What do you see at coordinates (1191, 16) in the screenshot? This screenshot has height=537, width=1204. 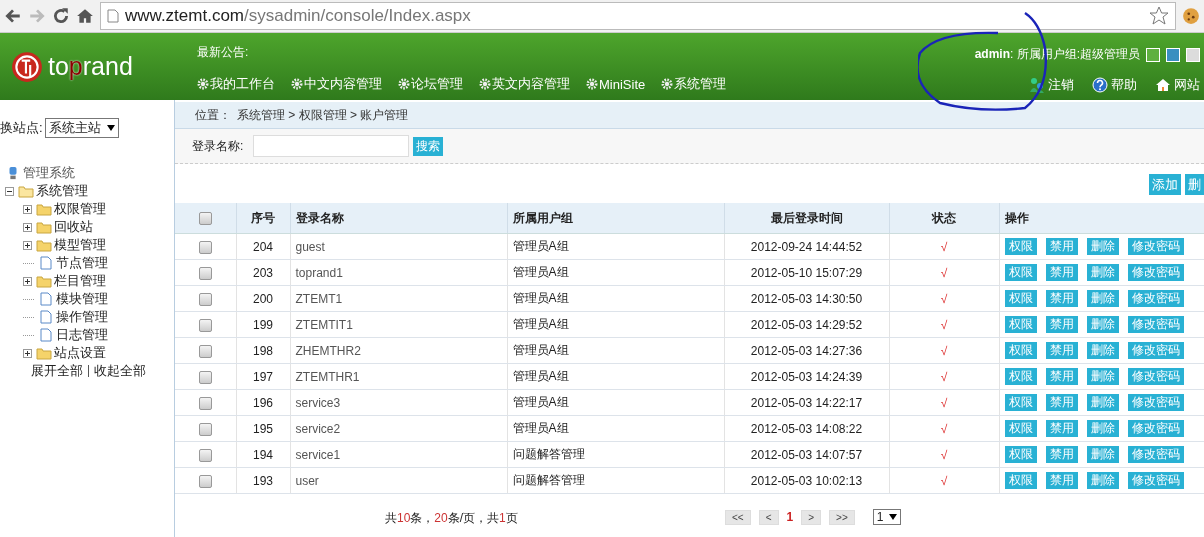 I see `cookie-icon` at bounding box center [1191, 16].